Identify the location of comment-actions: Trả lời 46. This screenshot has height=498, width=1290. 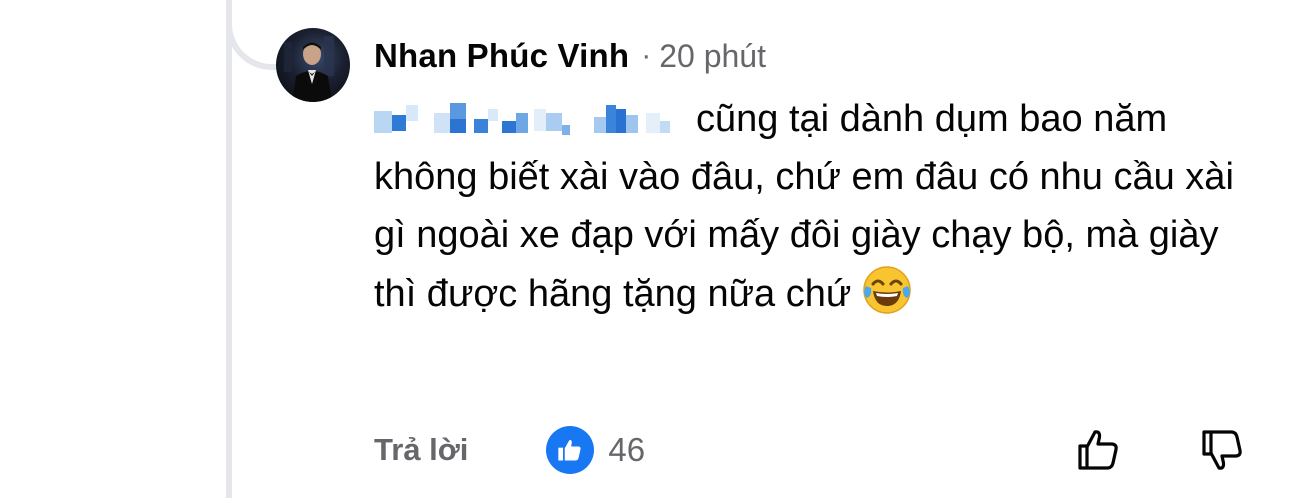
(509, 450).